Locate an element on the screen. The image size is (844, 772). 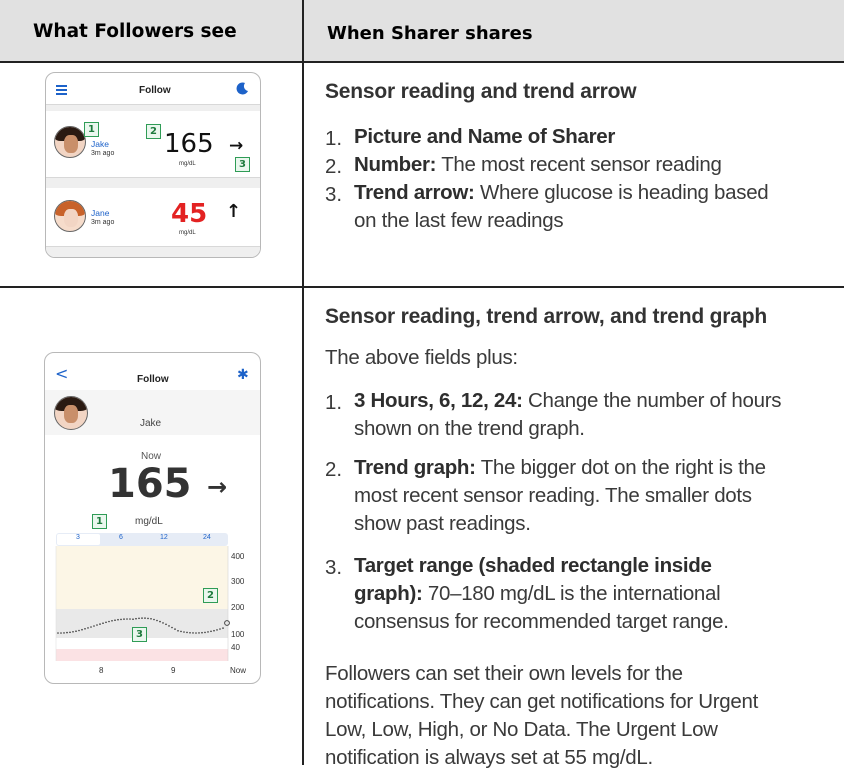
avatar-jane is located at coordinates (70, 216).